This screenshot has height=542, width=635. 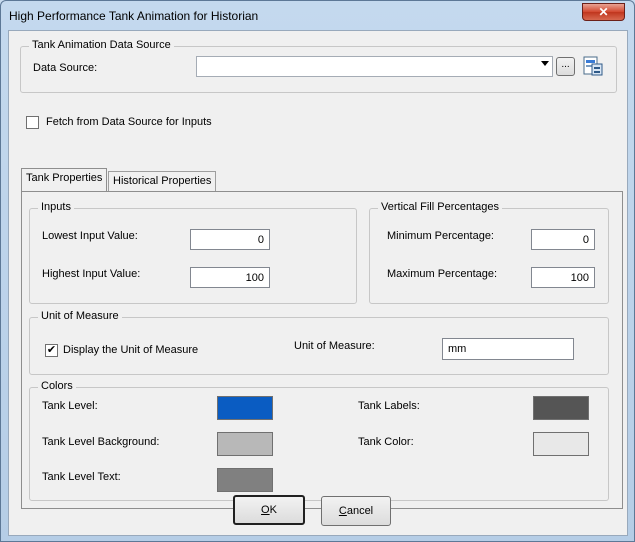 I want to click on tank-level-label: Tank Level:, so click(x=70, y=406).